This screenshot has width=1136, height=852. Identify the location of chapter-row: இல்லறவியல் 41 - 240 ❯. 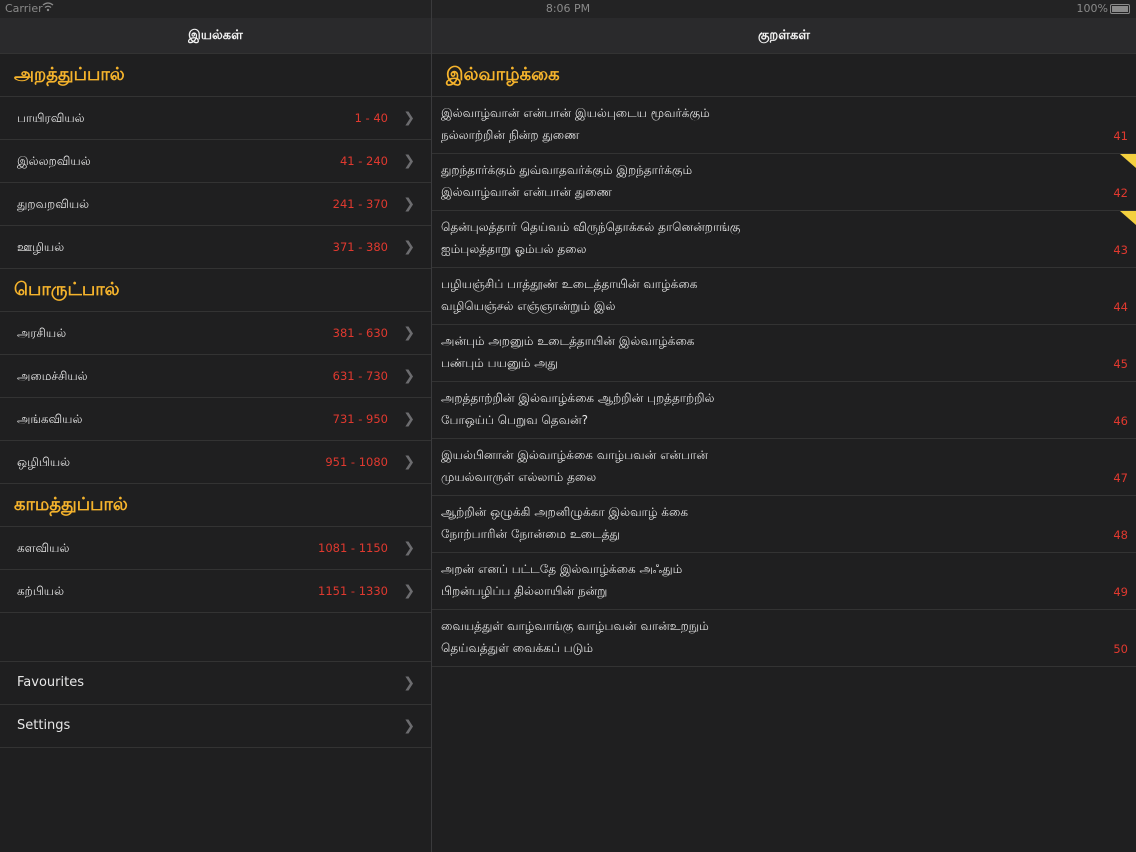
(215, 161).